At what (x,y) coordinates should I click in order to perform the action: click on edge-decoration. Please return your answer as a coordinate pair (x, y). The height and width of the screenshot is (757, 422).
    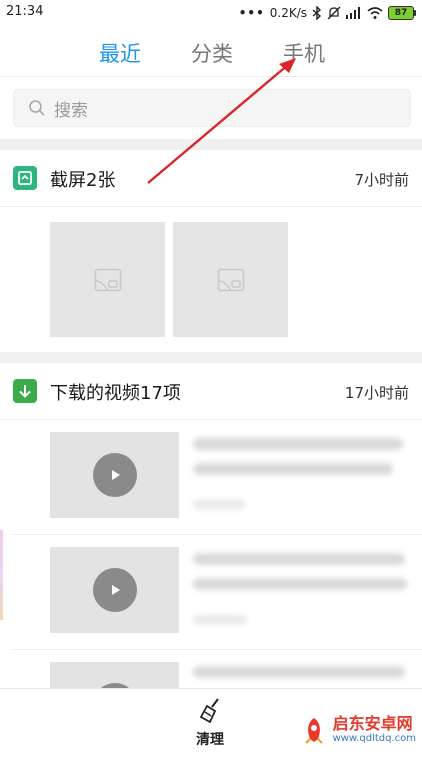
    Looking at the image, I should click on (1, 575).